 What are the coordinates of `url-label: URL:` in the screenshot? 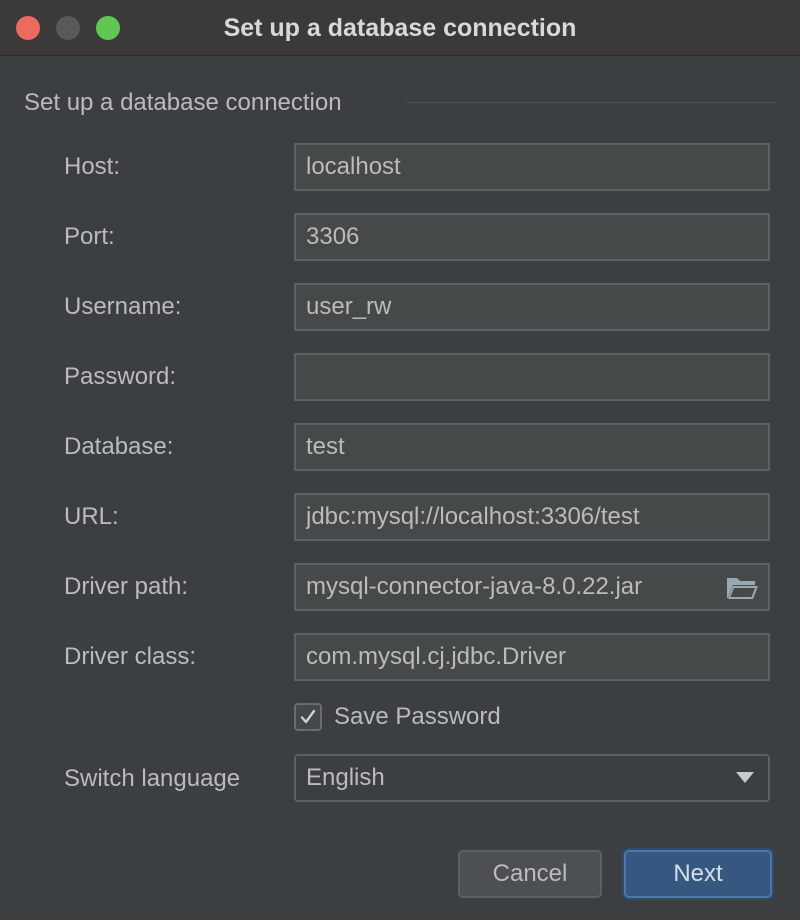 It's located at (91, 516).